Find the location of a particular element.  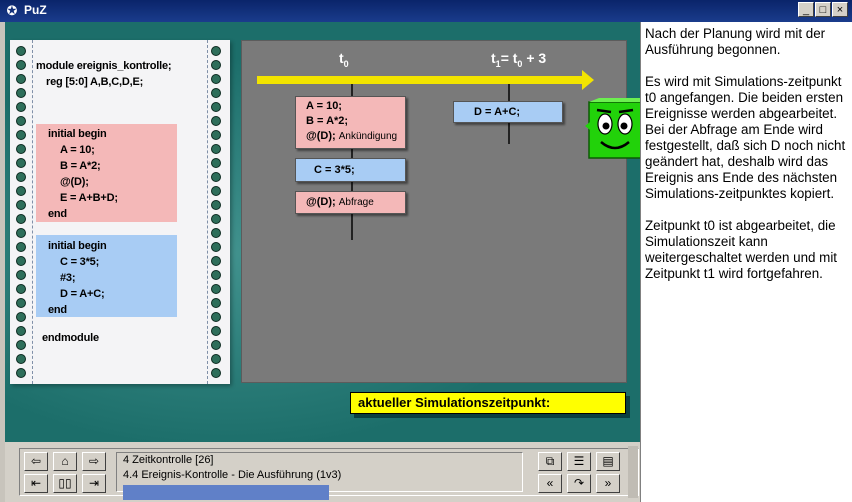

smiley-pointer-icon is located at coordinates (612, 128).